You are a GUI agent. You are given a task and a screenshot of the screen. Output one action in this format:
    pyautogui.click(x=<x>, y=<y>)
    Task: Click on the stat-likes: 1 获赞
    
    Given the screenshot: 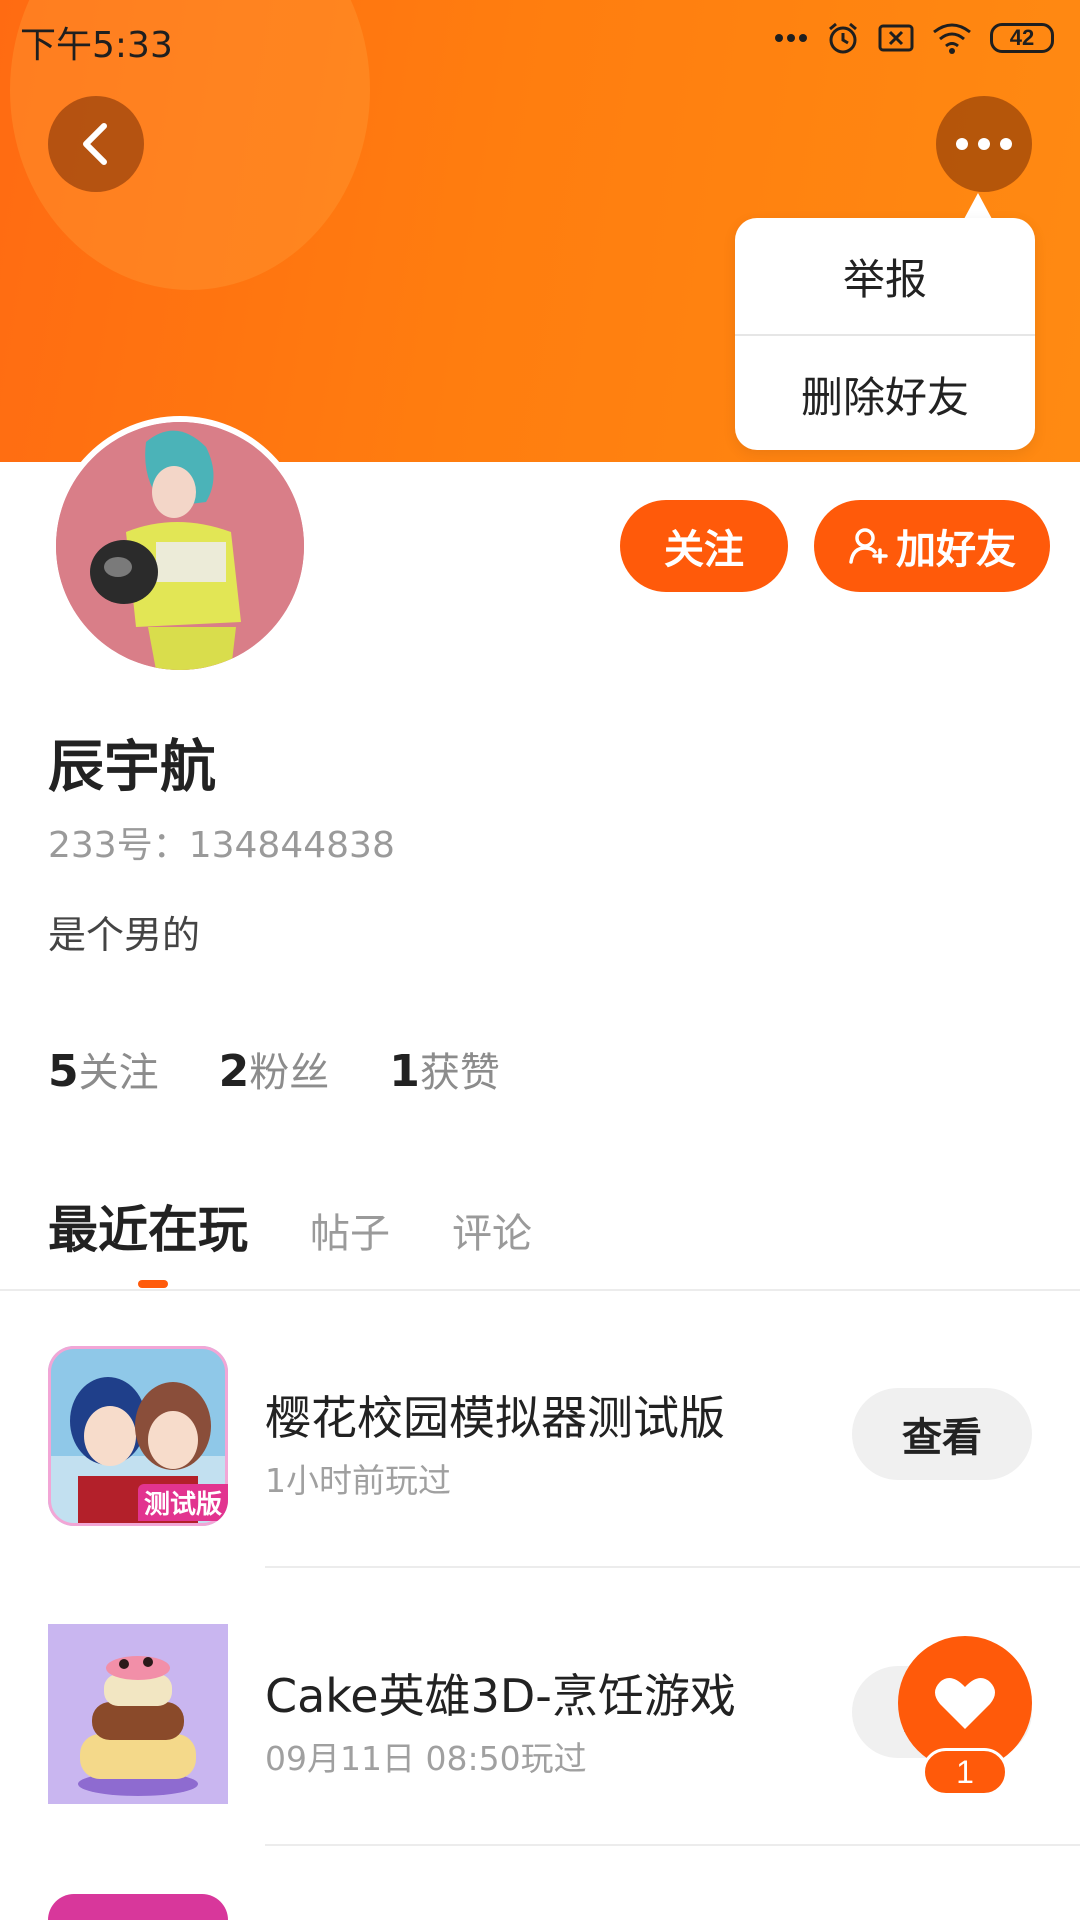 What is the action you would take?
    pyautogui.click(x=444, y=1069)
    